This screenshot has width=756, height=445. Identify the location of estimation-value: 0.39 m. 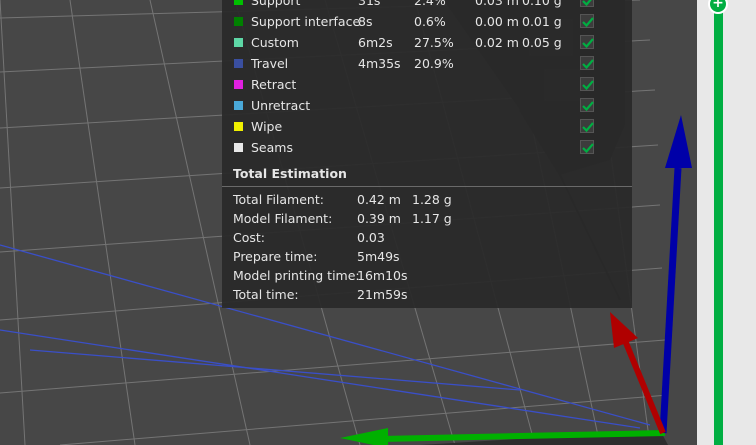
(379, 218).